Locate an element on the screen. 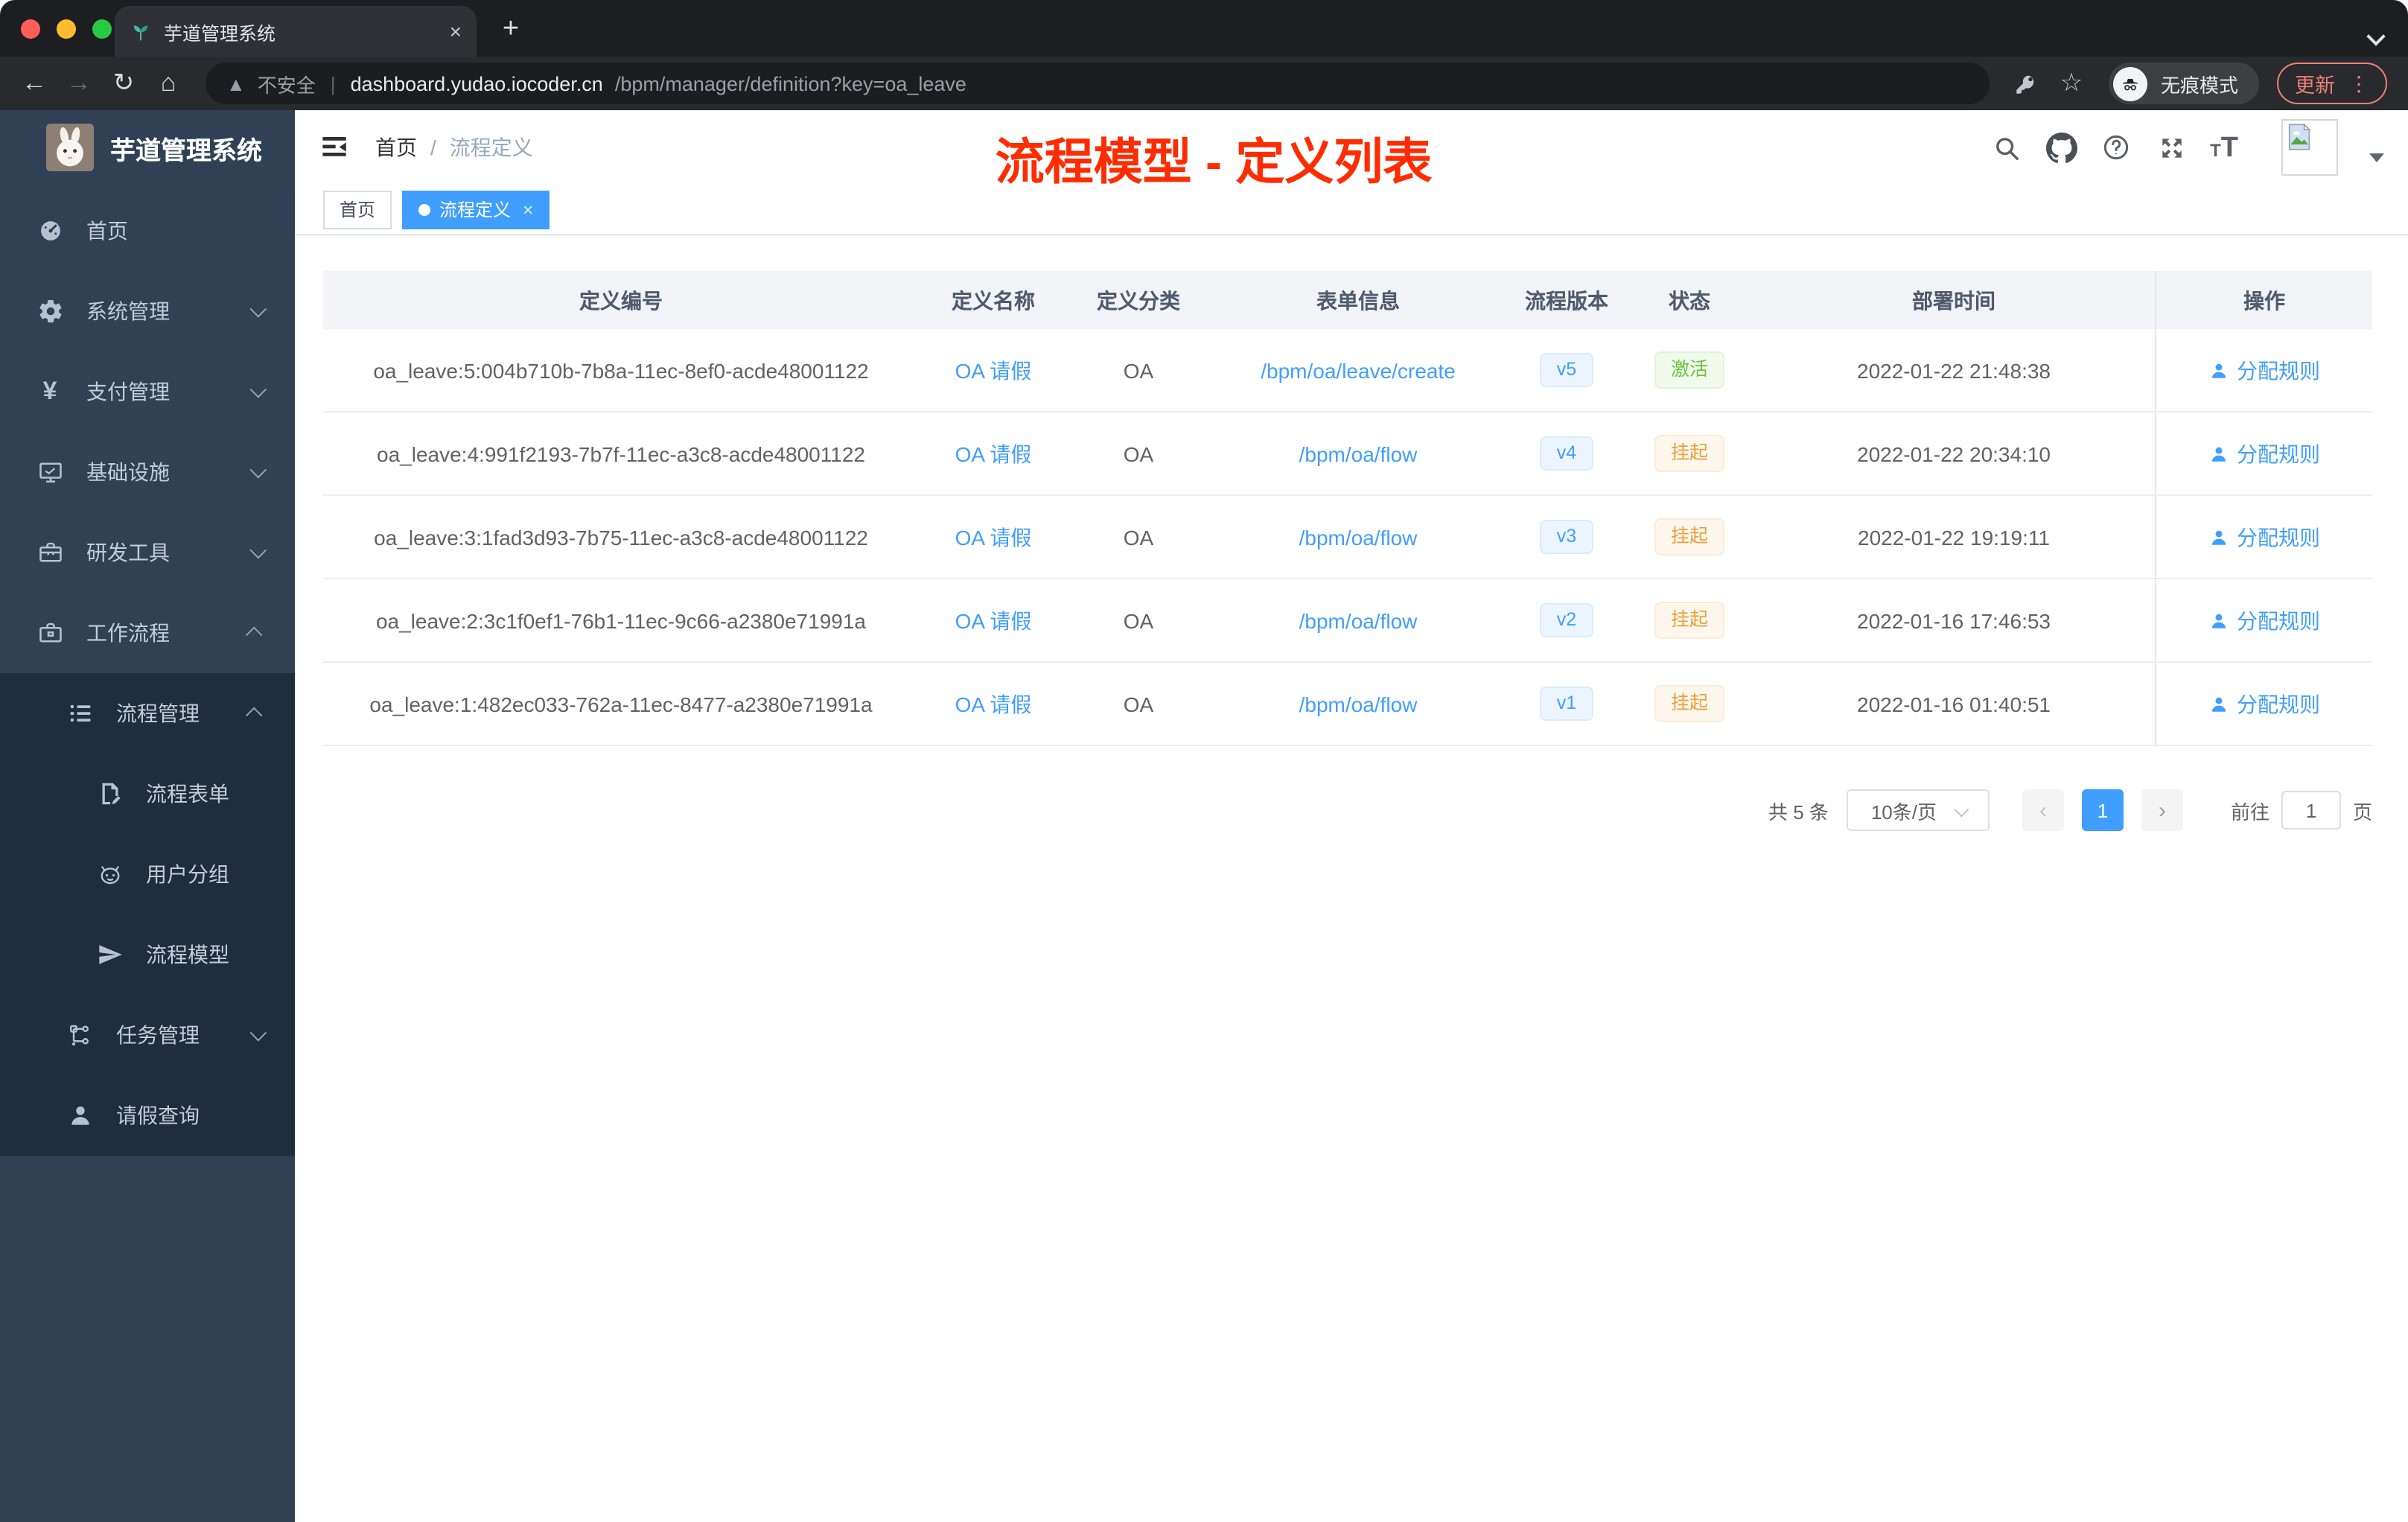 This screenshot has height=1522, width=2408. form-icon is located at coordinates (109, 794).